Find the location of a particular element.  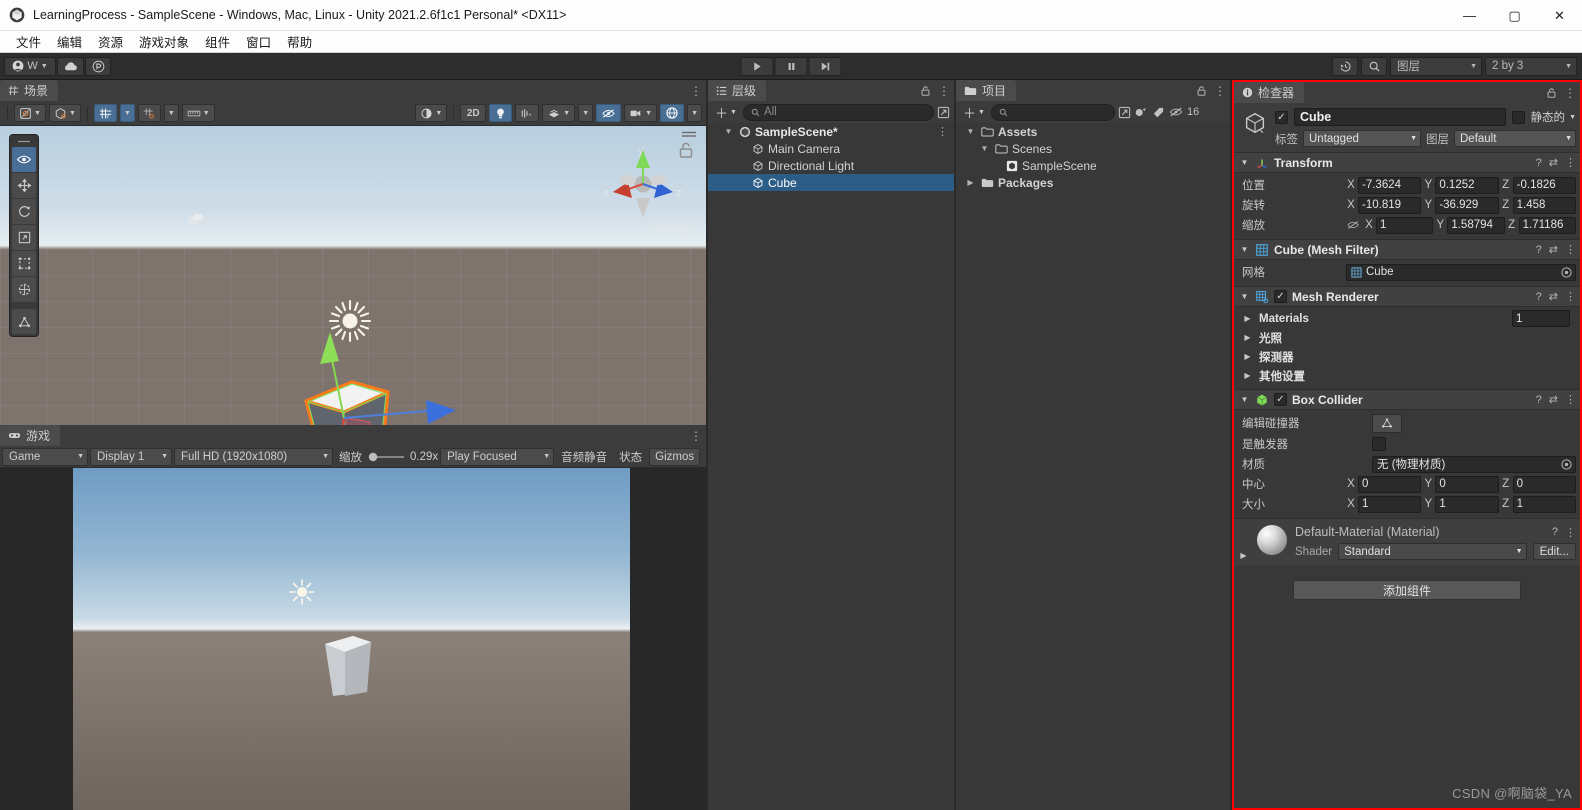

mesh-renderer-enabled-checkbox: ✓ is located at coordinates (1280, 296).